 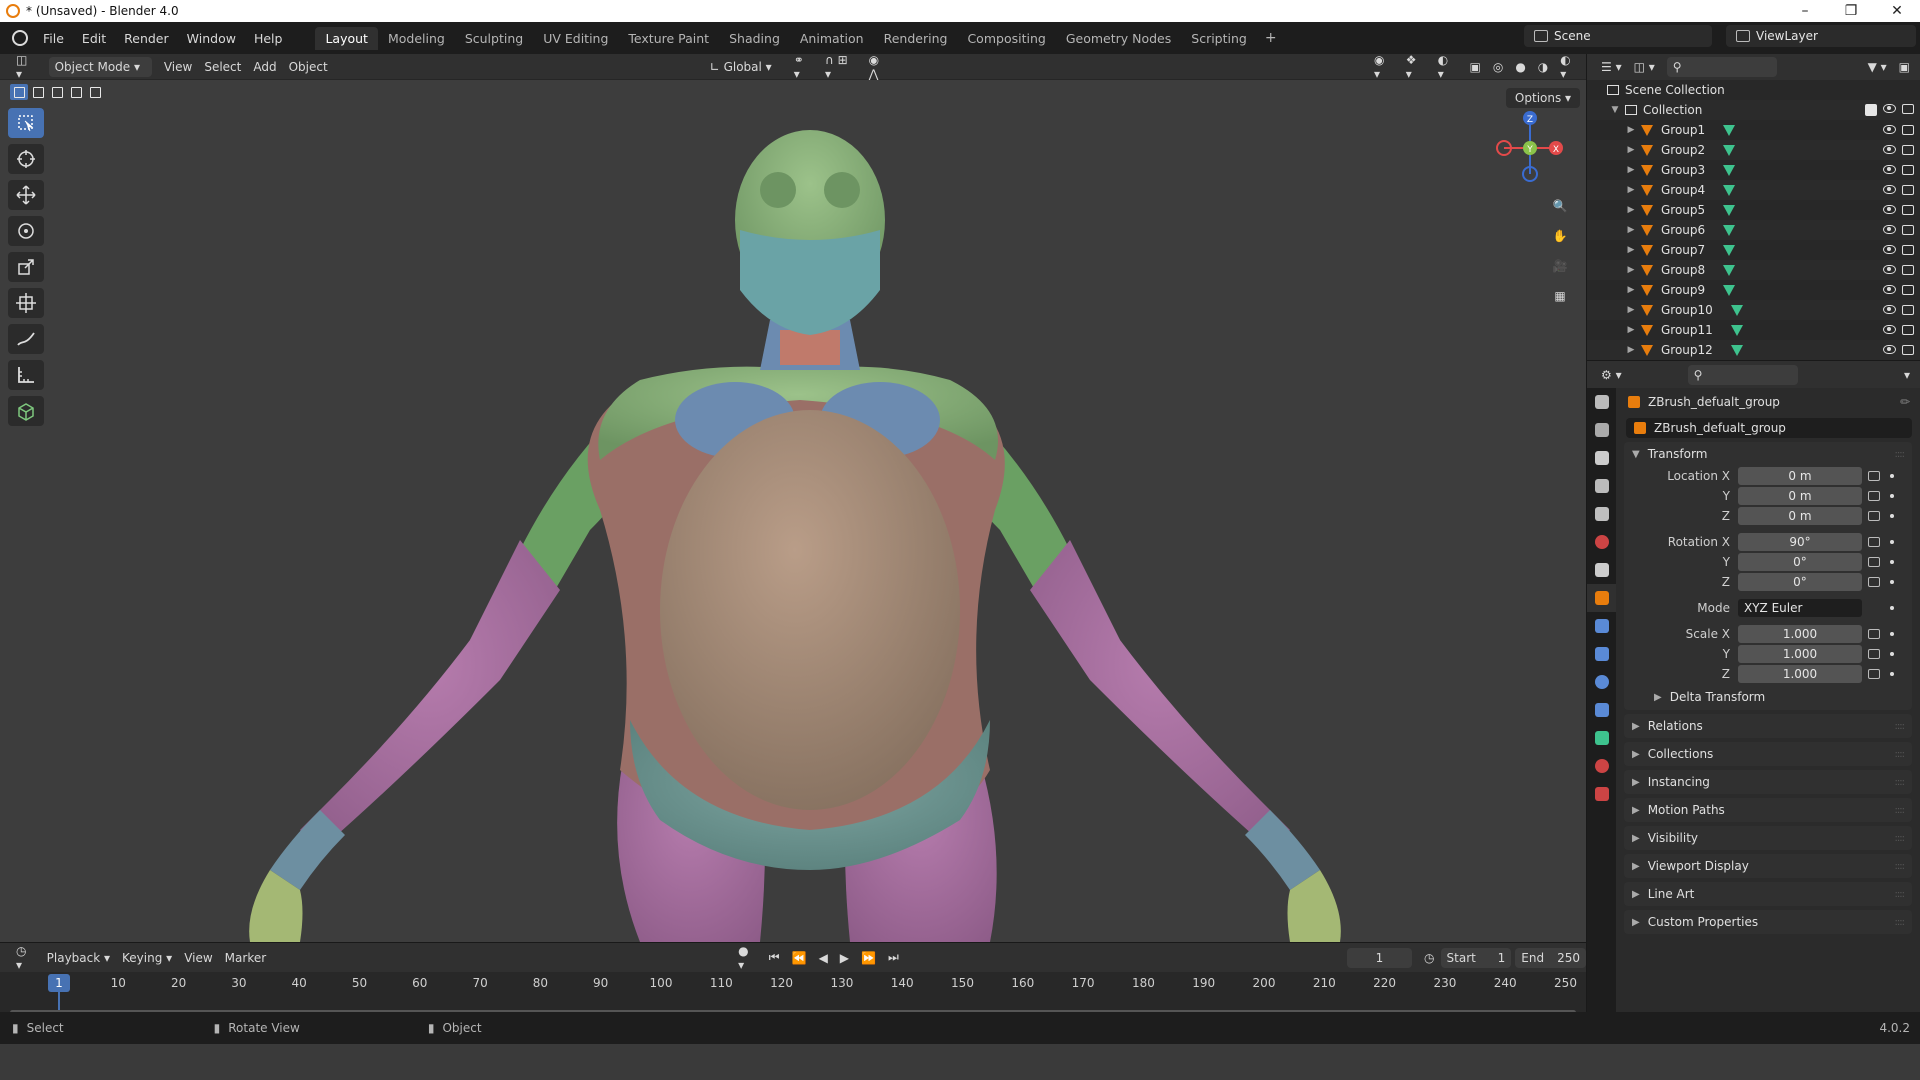 What do you see at coordinates (1474, 67) in the screenshot?
I see `xray-icon: ▣` at bounding box center [1474, 67].